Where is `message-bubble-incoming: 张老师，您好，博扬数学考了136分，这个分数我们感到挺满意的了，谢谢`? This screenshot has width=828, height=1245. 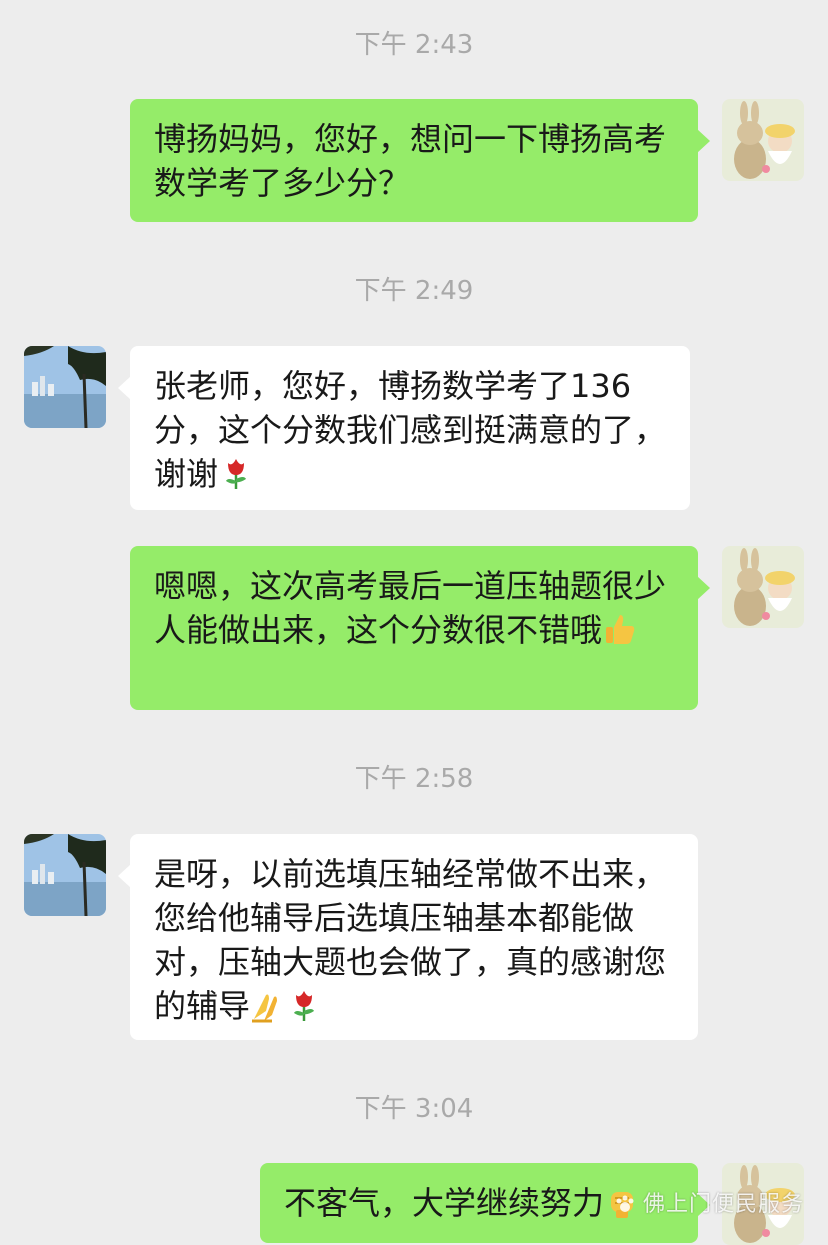
message-bubble-incoming: 张老师，您好，博扬数学考了136分，这个分数我们感到挺满意的了，谢谢 is located at coordinates (404, 428).